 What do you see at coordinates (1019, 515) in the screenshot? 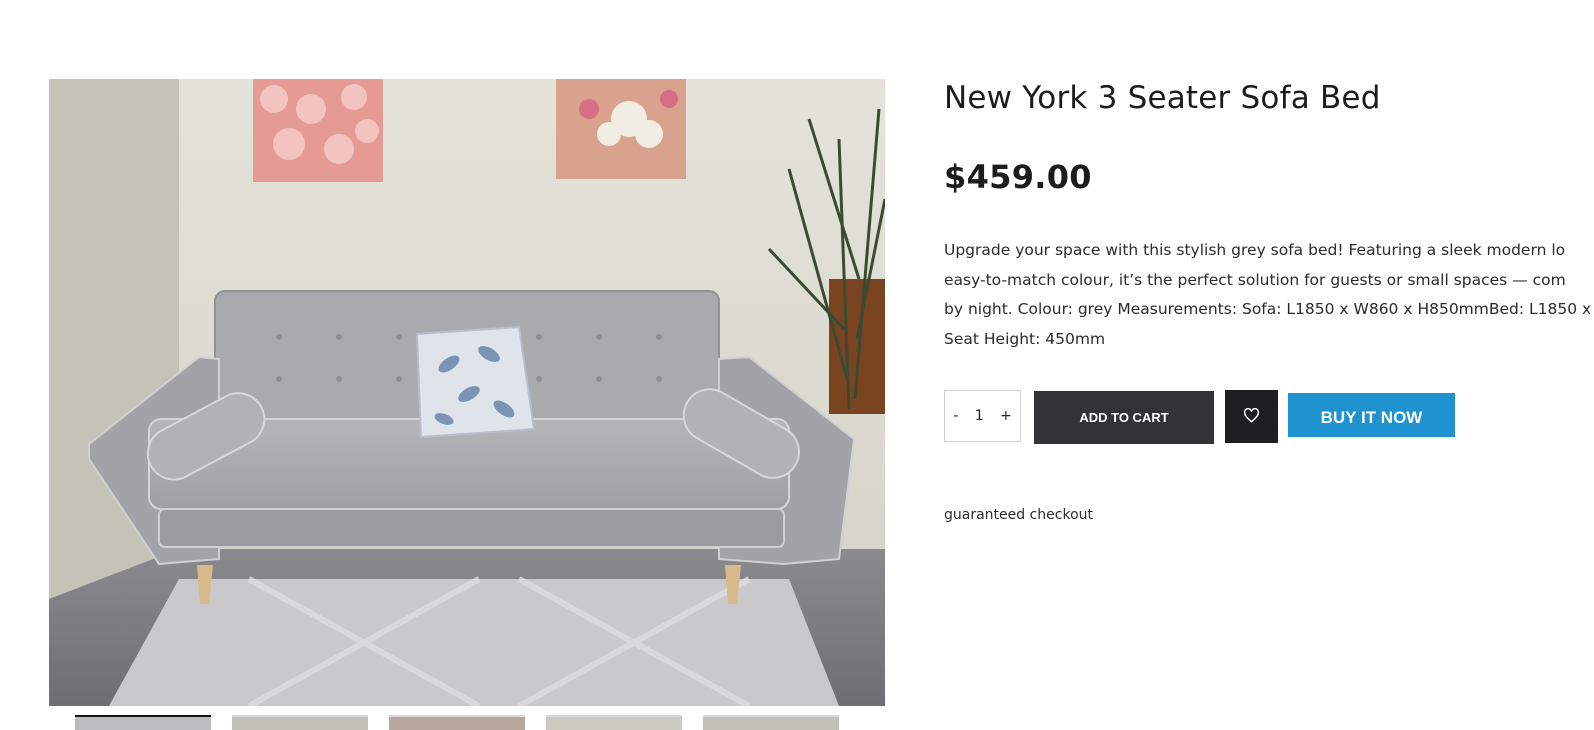
I see `guaranteed-checkout-text: guaranteed checkout` at bounding box center [1019, 515].